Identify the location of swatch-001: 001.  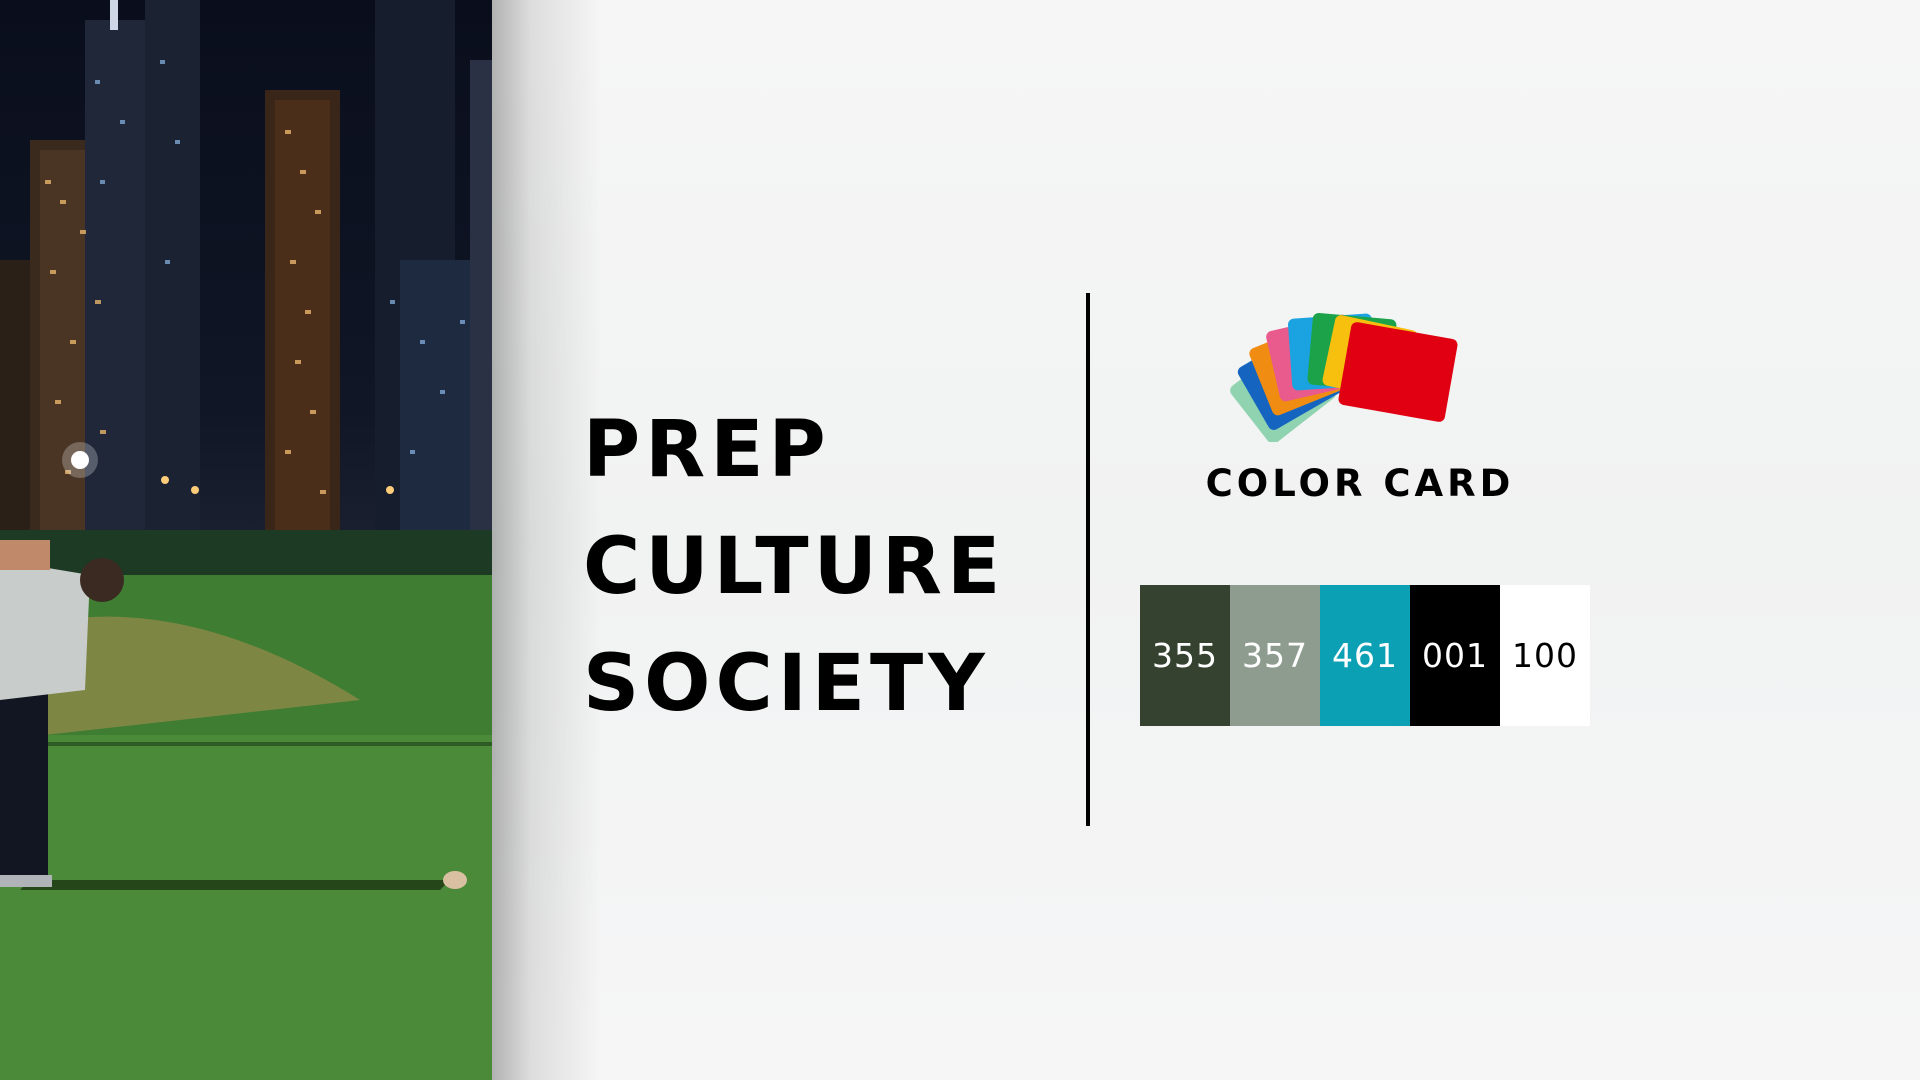
(1455, 655).